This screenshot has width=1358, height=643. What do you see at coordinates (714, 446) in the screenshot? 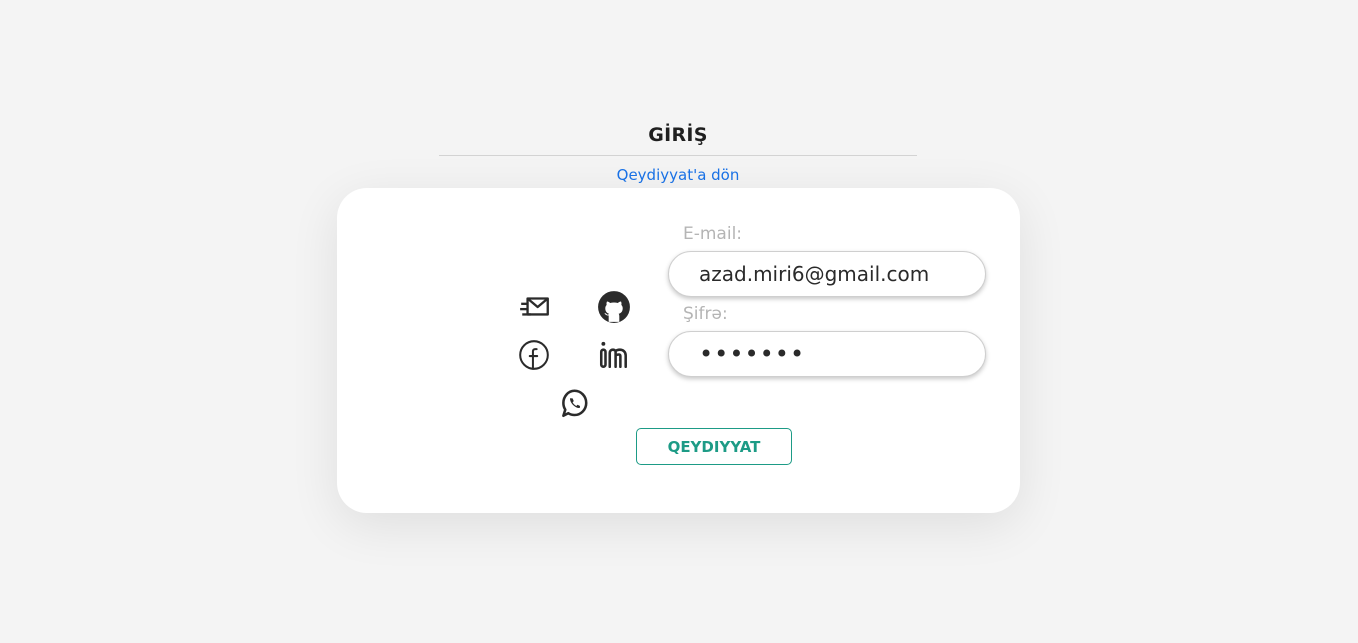
I see `register-button: QEYDIYYAT` at bounding box center [714, 446].